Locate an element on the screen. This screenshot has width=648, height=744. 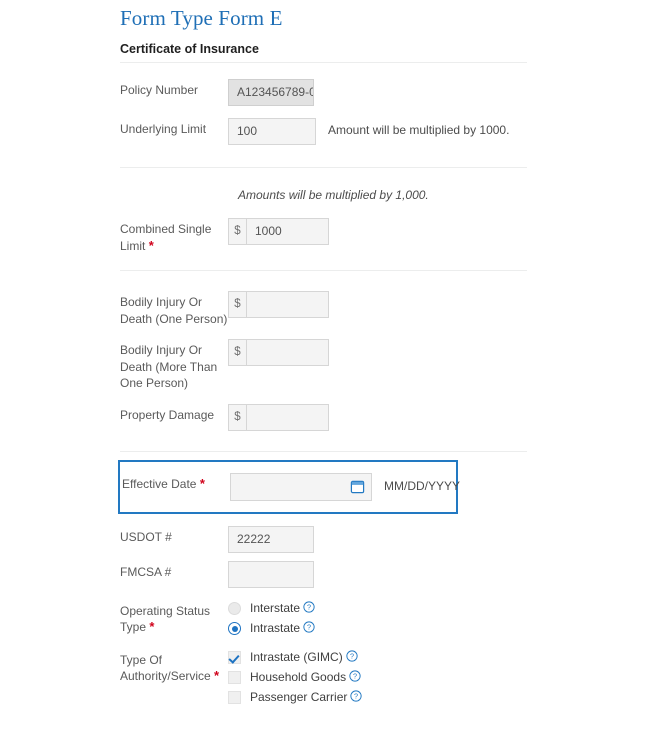
checkbox-label-household-goods: Household Goods is located at coordinates (298, 677).